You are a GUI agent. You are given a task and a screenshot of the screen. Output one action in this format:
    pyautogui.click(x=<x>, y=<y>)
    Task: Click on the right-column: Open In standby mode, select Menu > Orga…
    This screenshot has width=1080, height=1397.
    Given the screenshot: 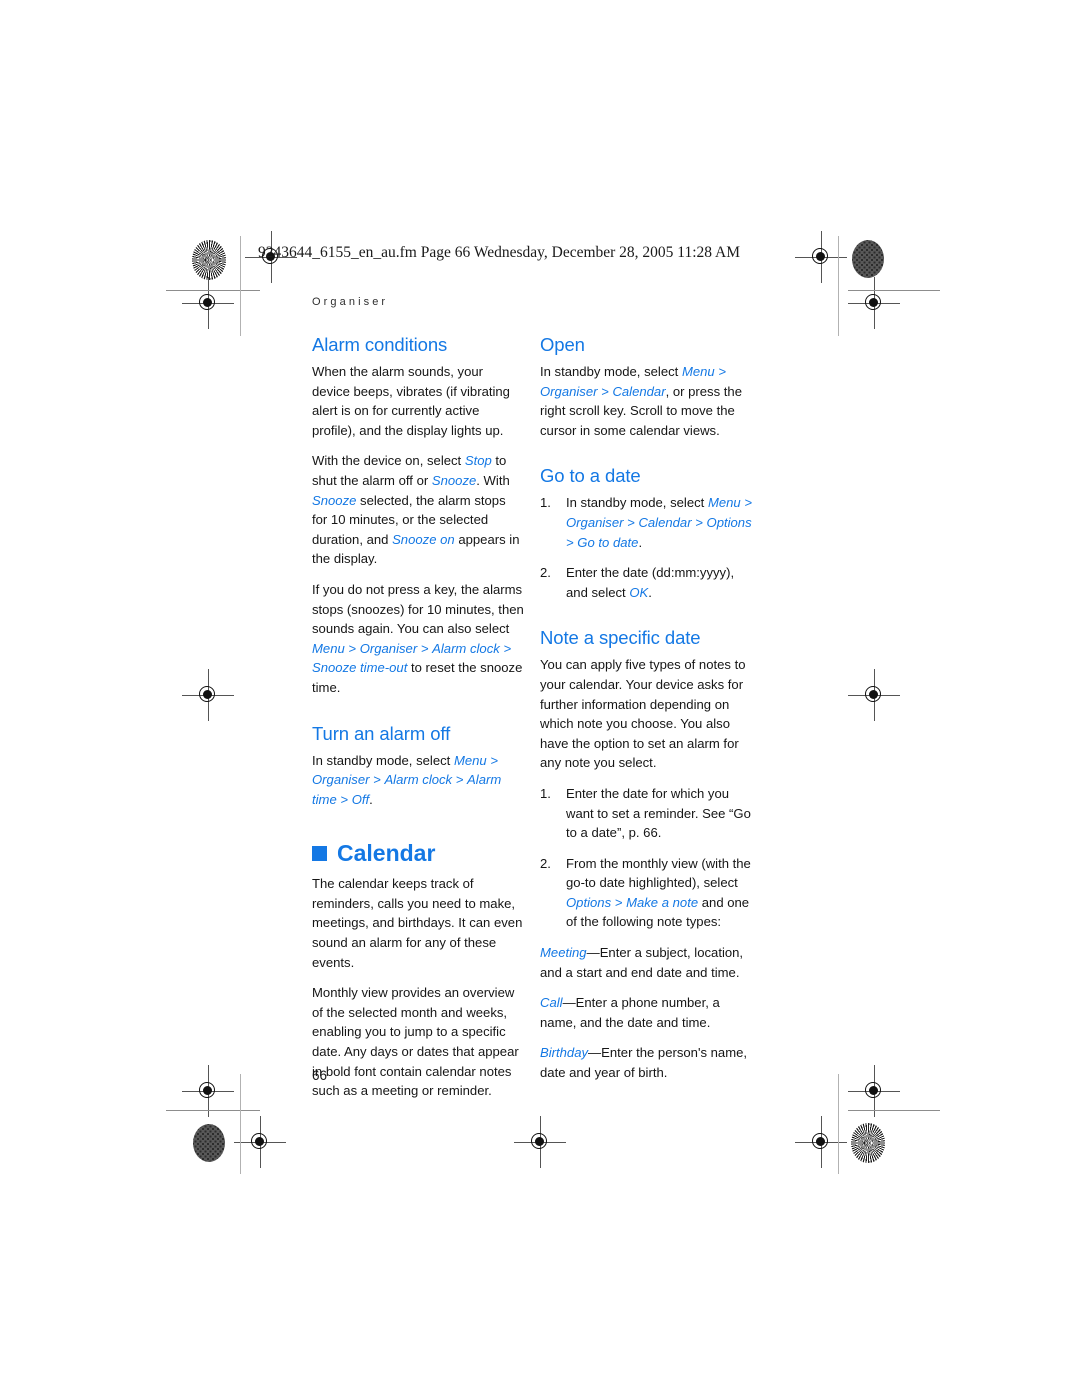 What is the action you would take?
    pyautogui.click(x=646, y=713)
    